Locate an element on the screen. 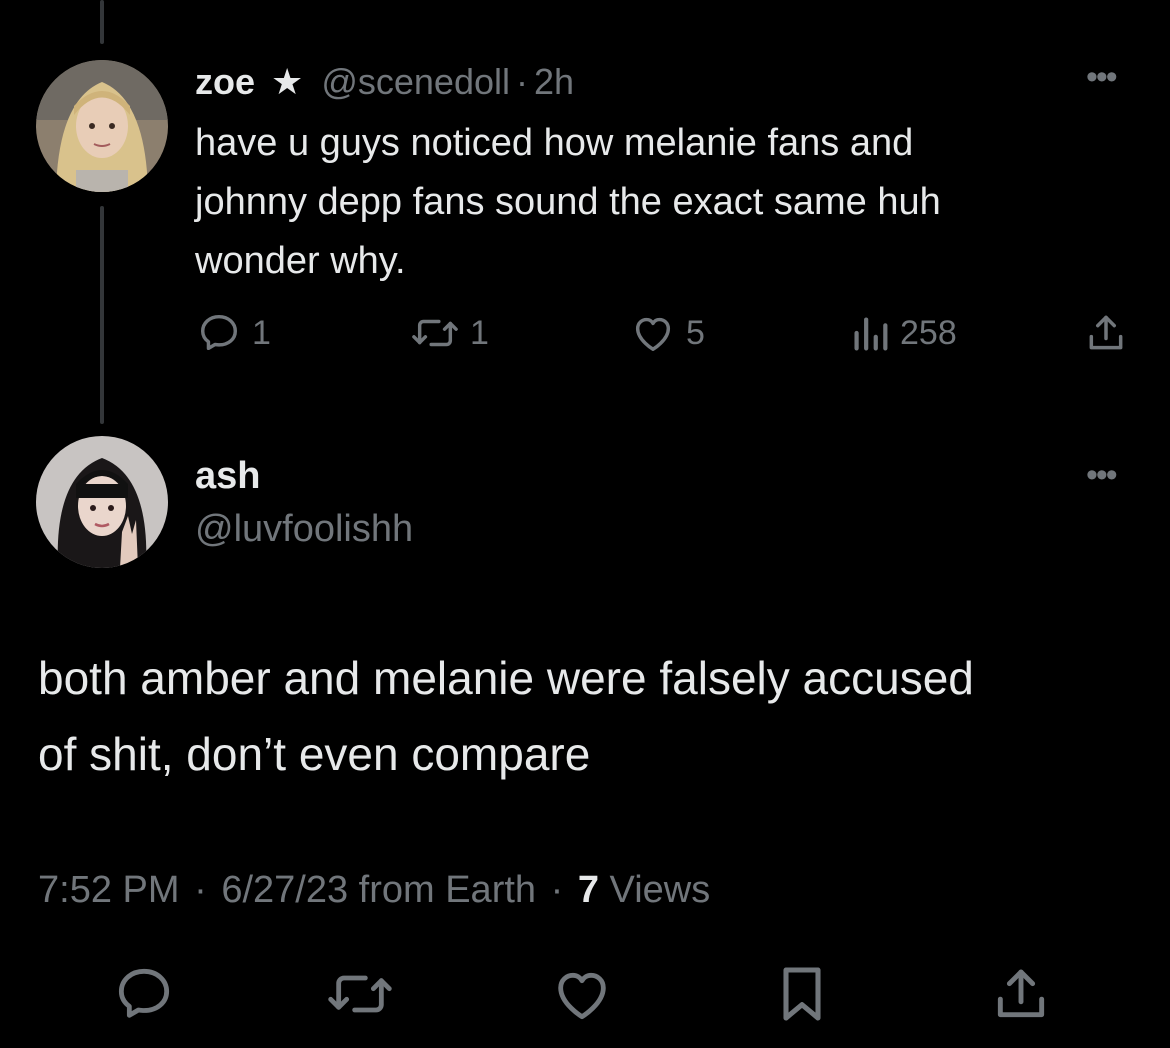  tweet-text-line: of shit, don’t even compare is located at coordinates (314, 754).